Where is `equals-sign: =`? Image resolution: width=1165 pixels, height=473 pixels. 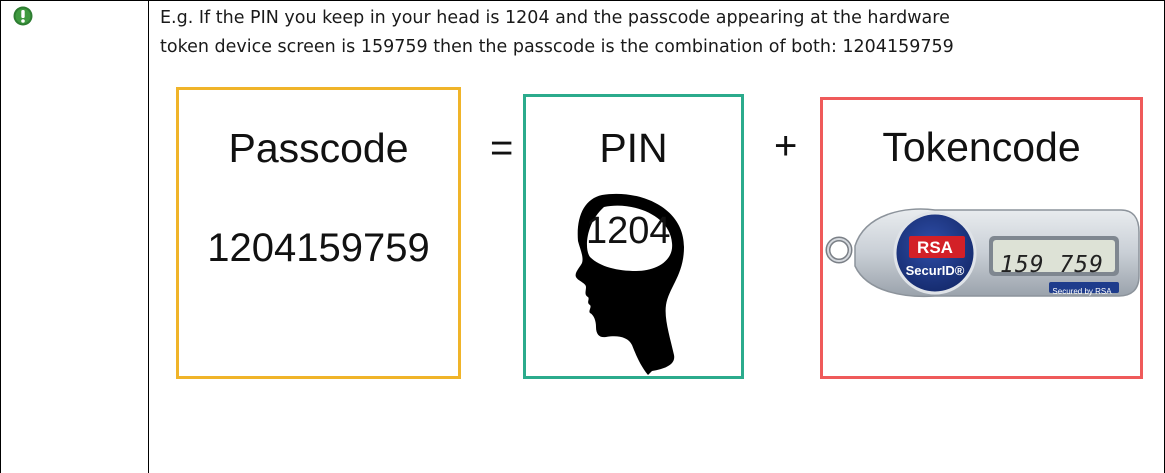
equals-sign: = is located at coordinates (502, 148).